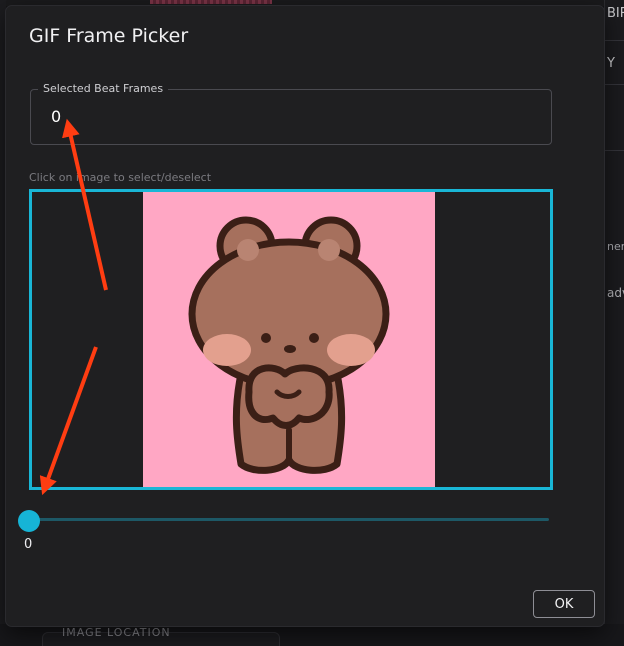  Describe the element at coordinates (211, 2) in the screenshot. I see `background-accent-bar` at that location.